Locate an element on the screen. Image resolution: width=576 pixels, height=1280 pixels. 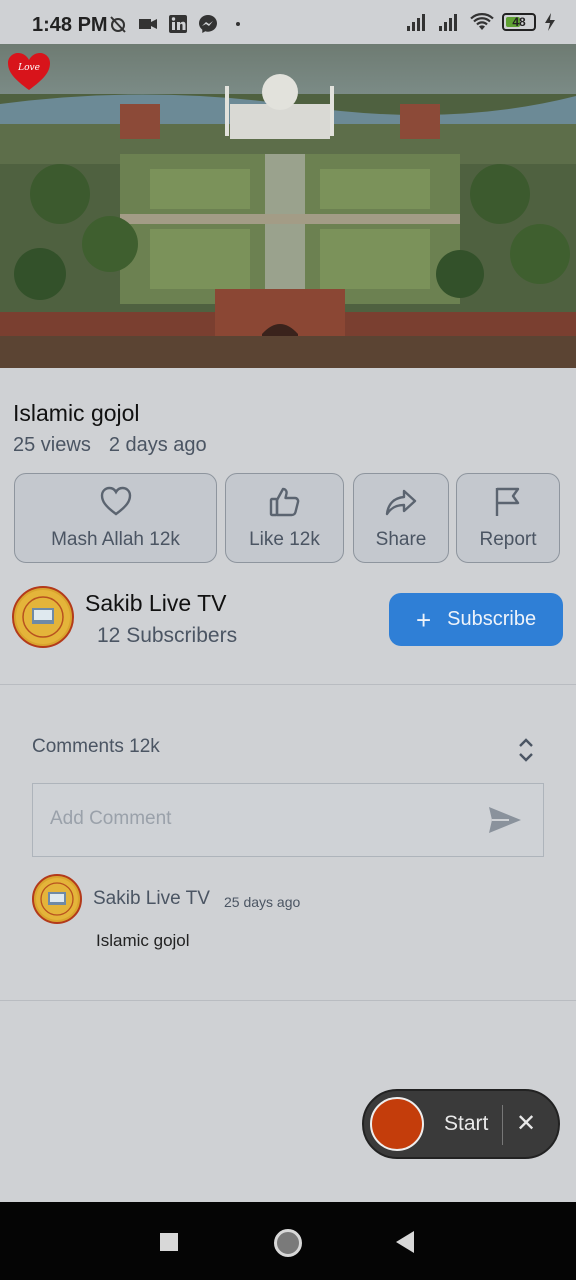
comment-input: Add Comment is located at coordinates (288, 820).